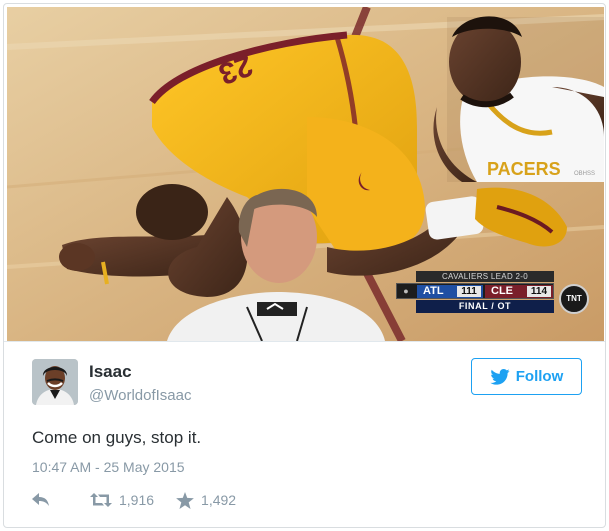 The height and width of the screenshot is (531, 609). Describe the element at coordinates (137, 500) in the screenshot. I see `retweet-count: 1,916` at that location.